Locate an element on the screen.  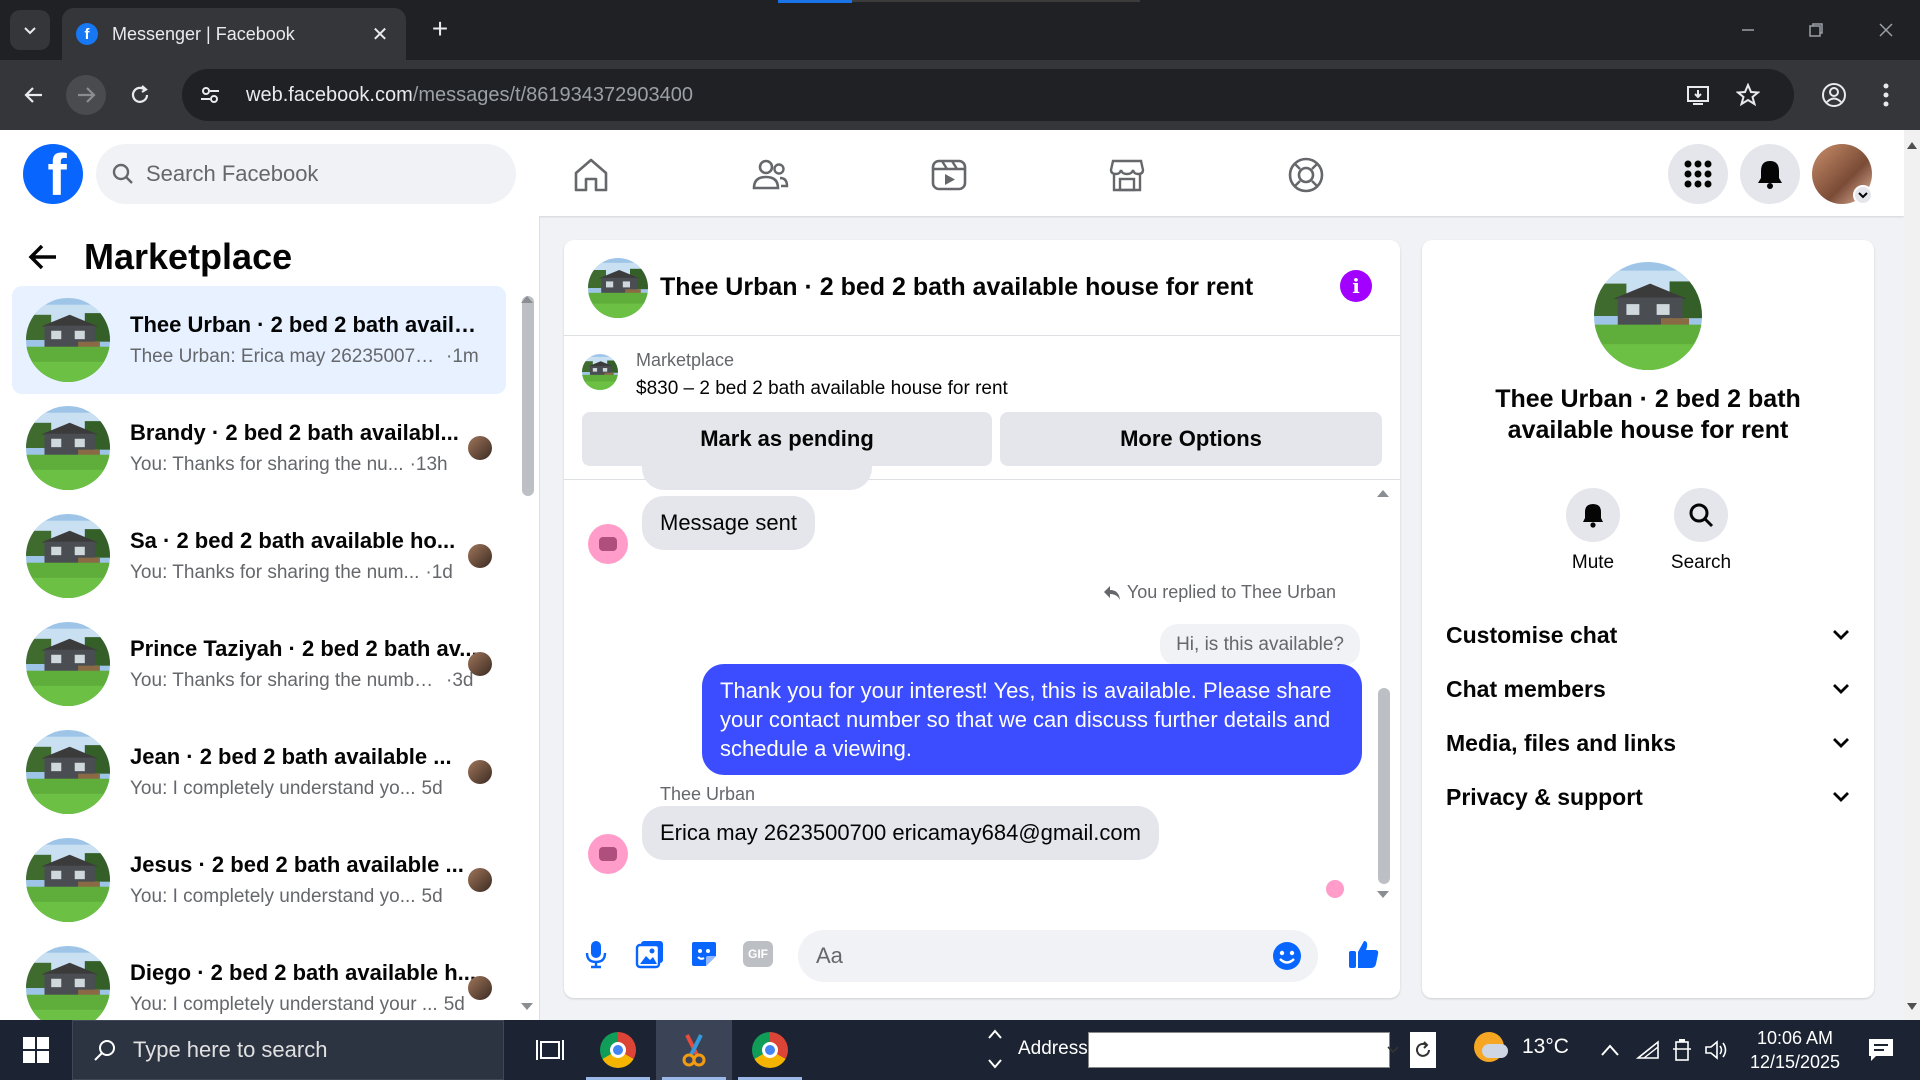
start-button is located at coordinates (36, 1050).